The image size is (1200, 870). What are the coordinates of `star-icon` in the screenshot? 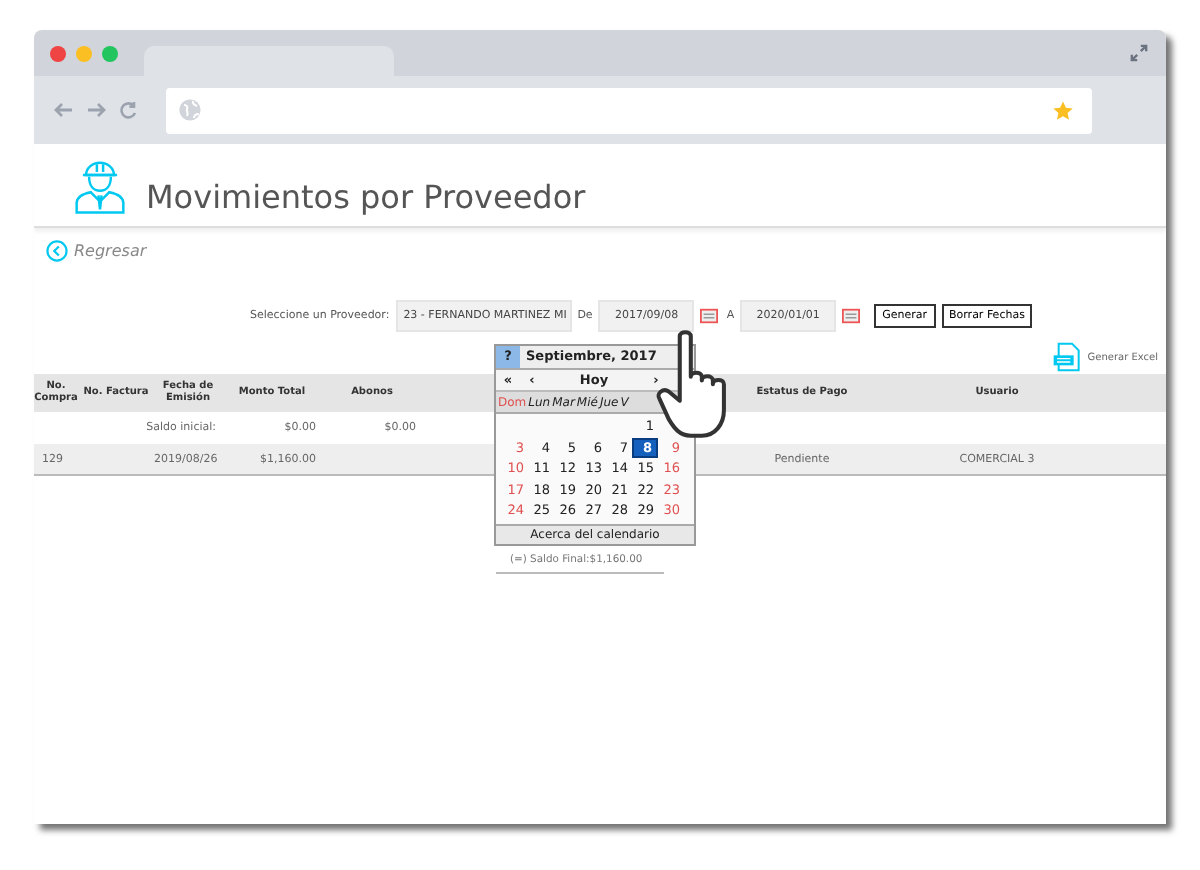 It's located at (1063, 110).